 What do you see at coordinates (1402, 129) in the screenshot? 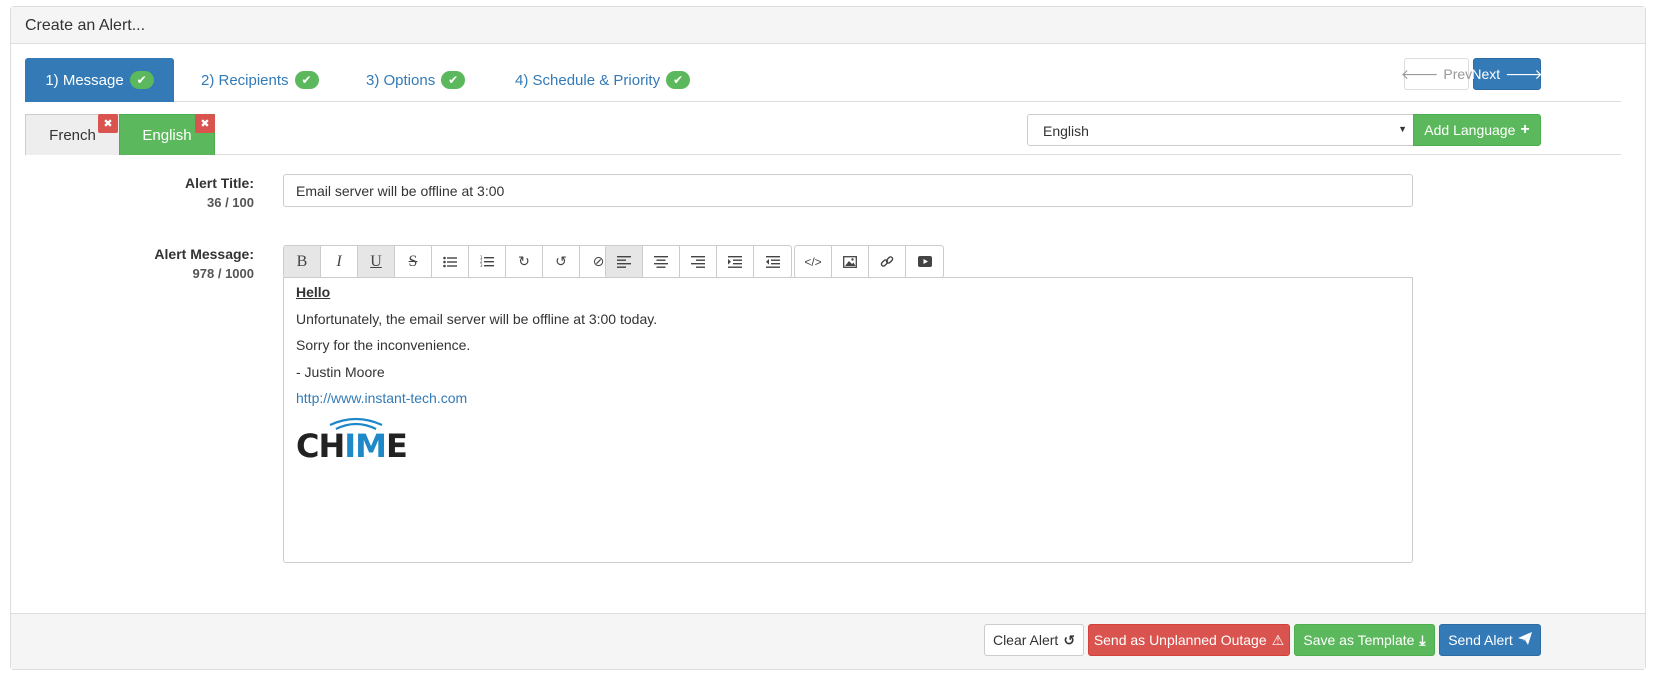
I see `caret-down-icon: ▼` at bounding box center [1402, 129].